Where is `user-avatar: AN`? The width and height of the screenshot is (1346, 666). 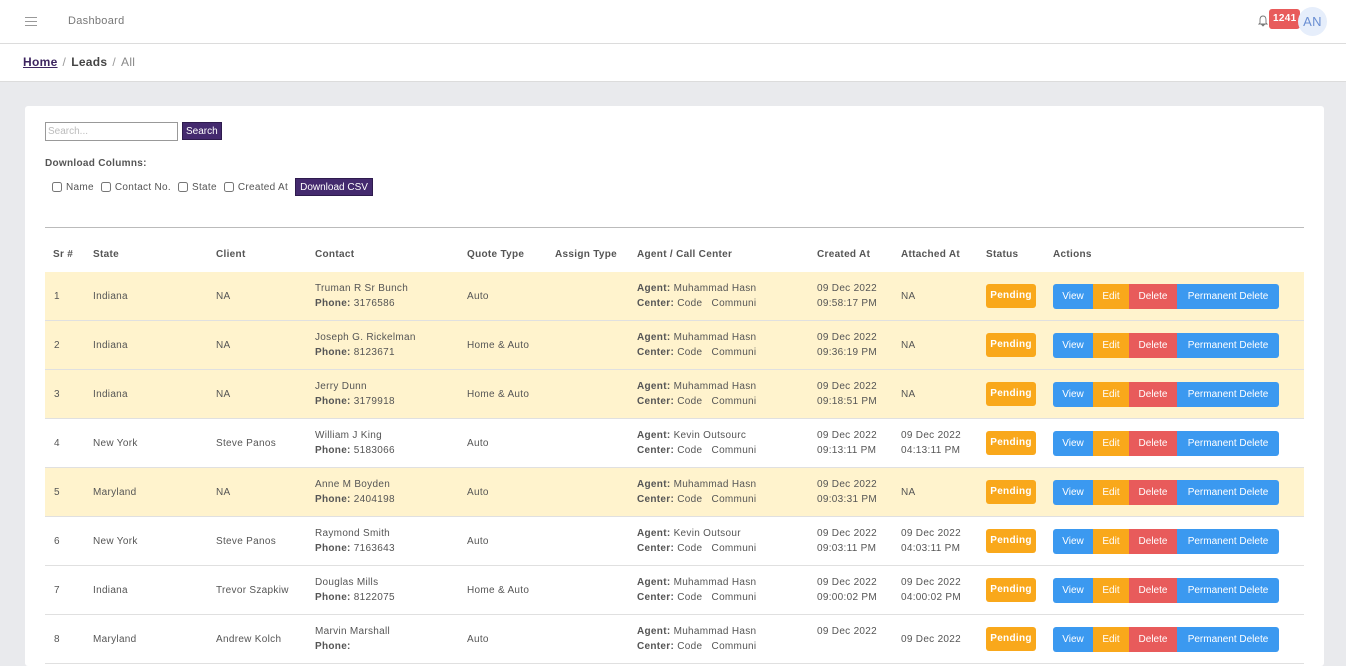 user-avatar: AN is located at coordinates (1312, 21).